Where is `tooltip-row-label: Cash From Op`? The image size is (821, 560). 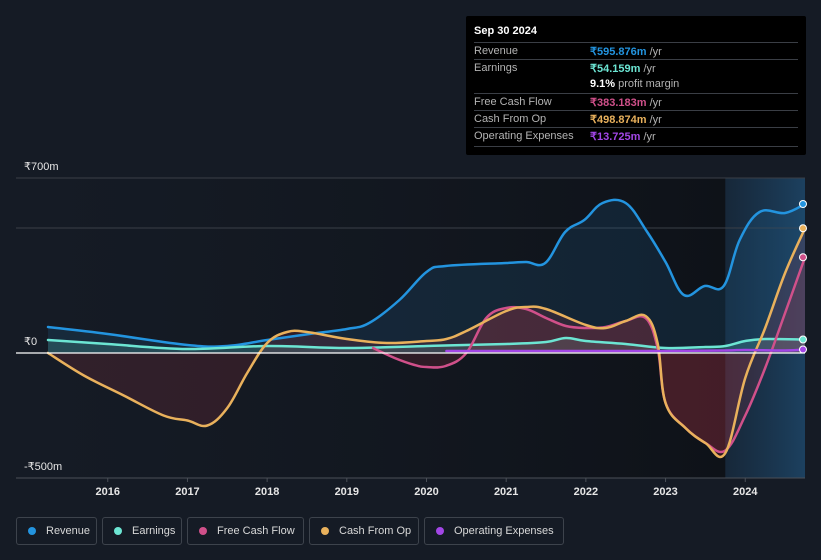 tooltip-row-label: Cash From Op is located at coordinates (510, 119).